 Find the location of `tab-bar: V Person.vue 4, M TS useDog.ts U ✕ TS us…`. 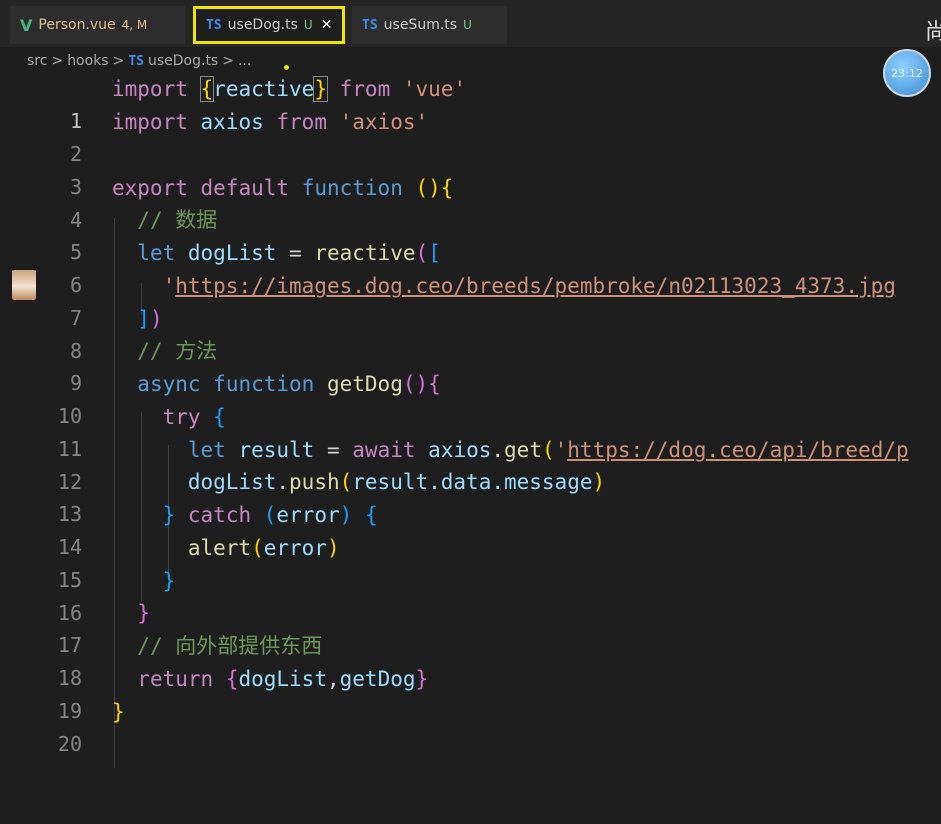

tab-bar: V Person.vue 4, M TS useDog.ts U ✕ TS us… is located at coordinates (470, 23).